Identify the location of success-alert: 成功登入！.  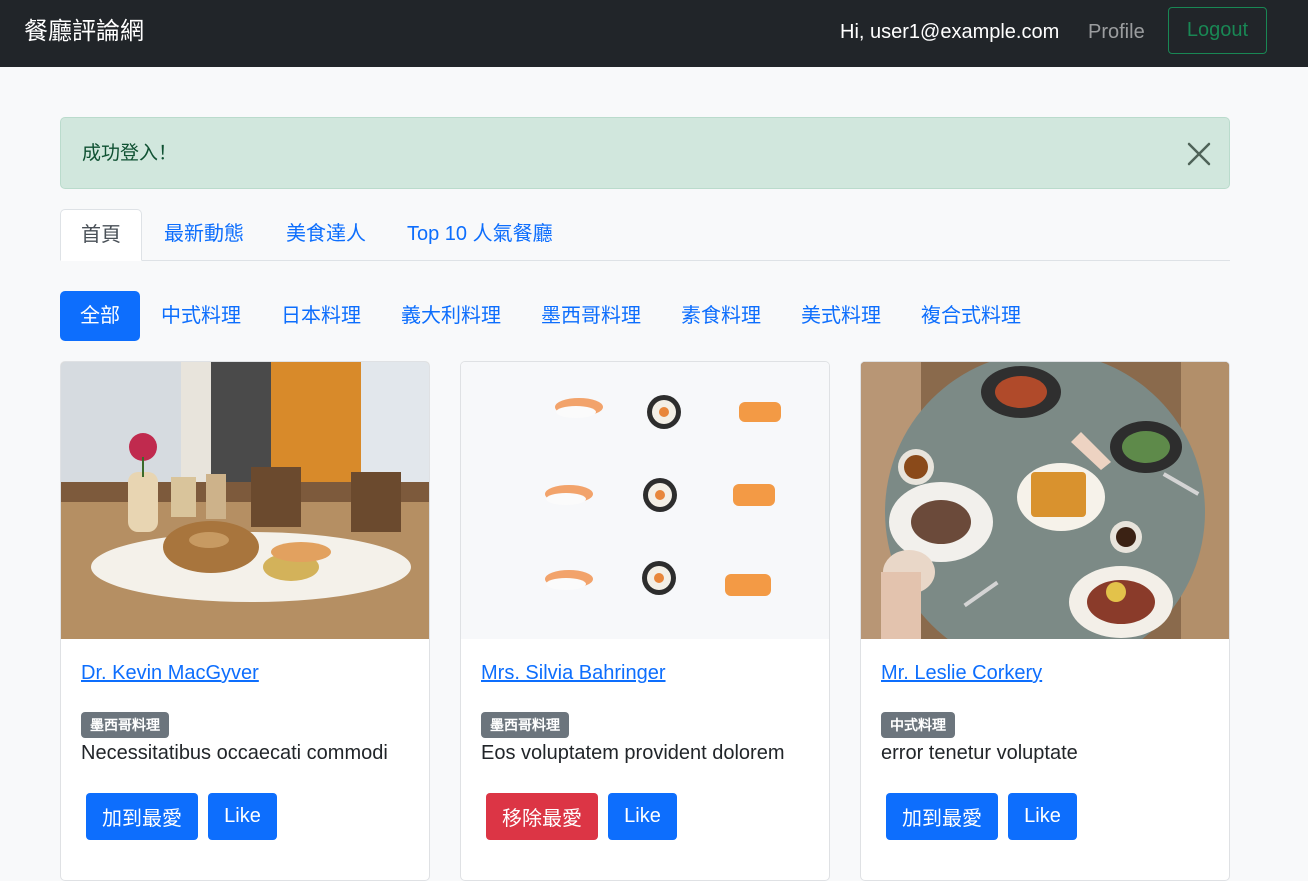
(645, 153).